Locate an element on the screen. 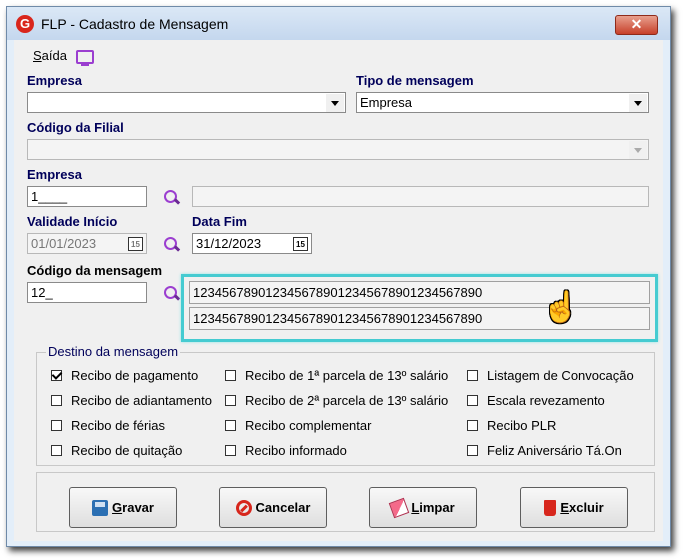 The image size is (686, 560). empresa-code-label: Empresa is located at coordinates (54, 174).